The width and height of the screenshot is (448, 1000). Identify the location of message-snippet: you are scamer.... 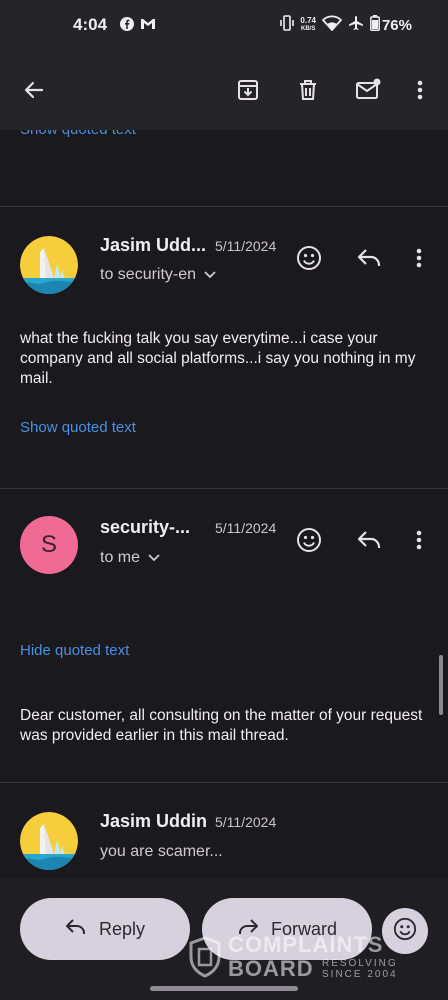
(161, 851).